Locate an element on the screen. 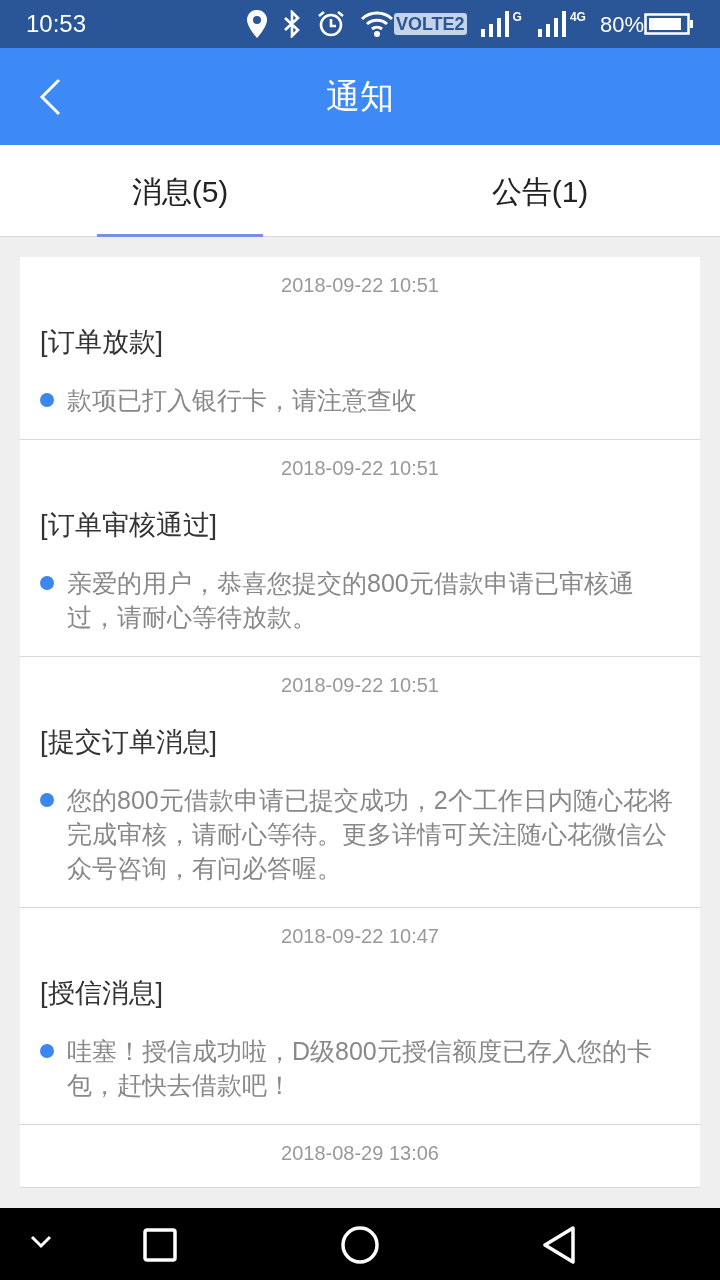  network-type: G is located at coordinates (517, 17).